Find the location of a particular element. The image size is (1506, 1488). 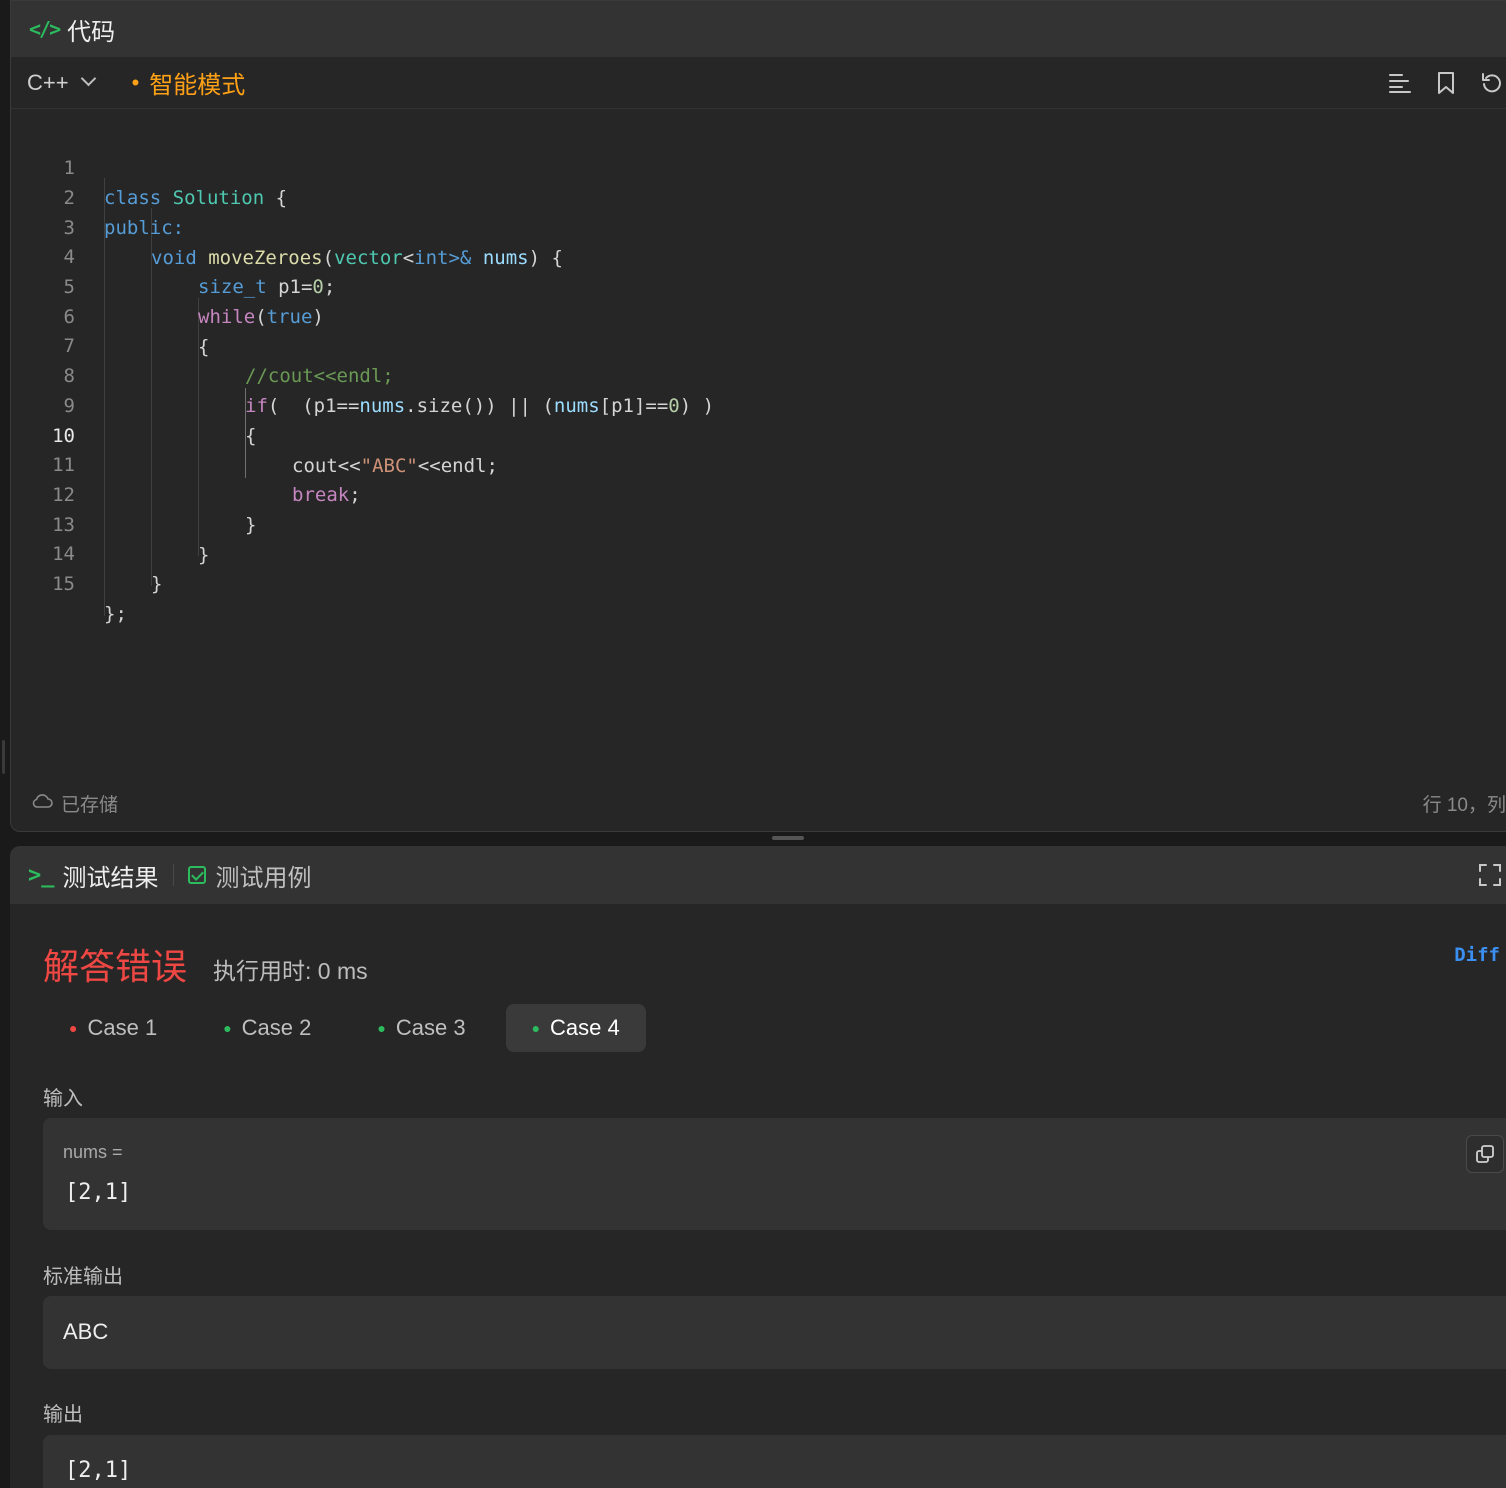

tab-divider is located at coordinates (173, 875).